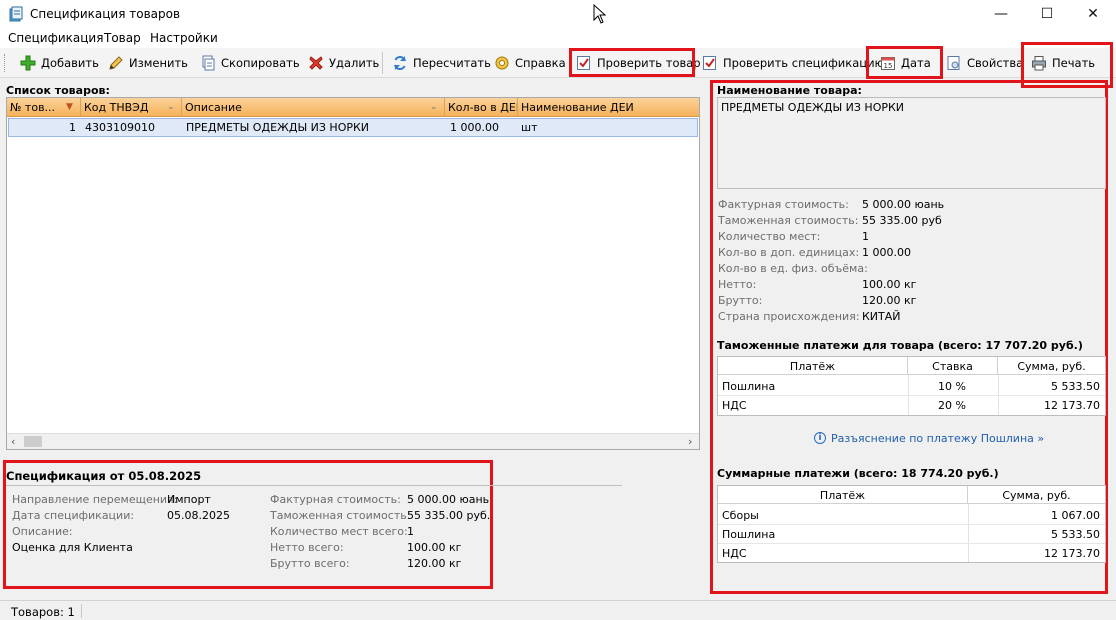 This screenshot has height=620, width=1116. I want to click on net-total-label: Нетто всего:, so click(307, 547).